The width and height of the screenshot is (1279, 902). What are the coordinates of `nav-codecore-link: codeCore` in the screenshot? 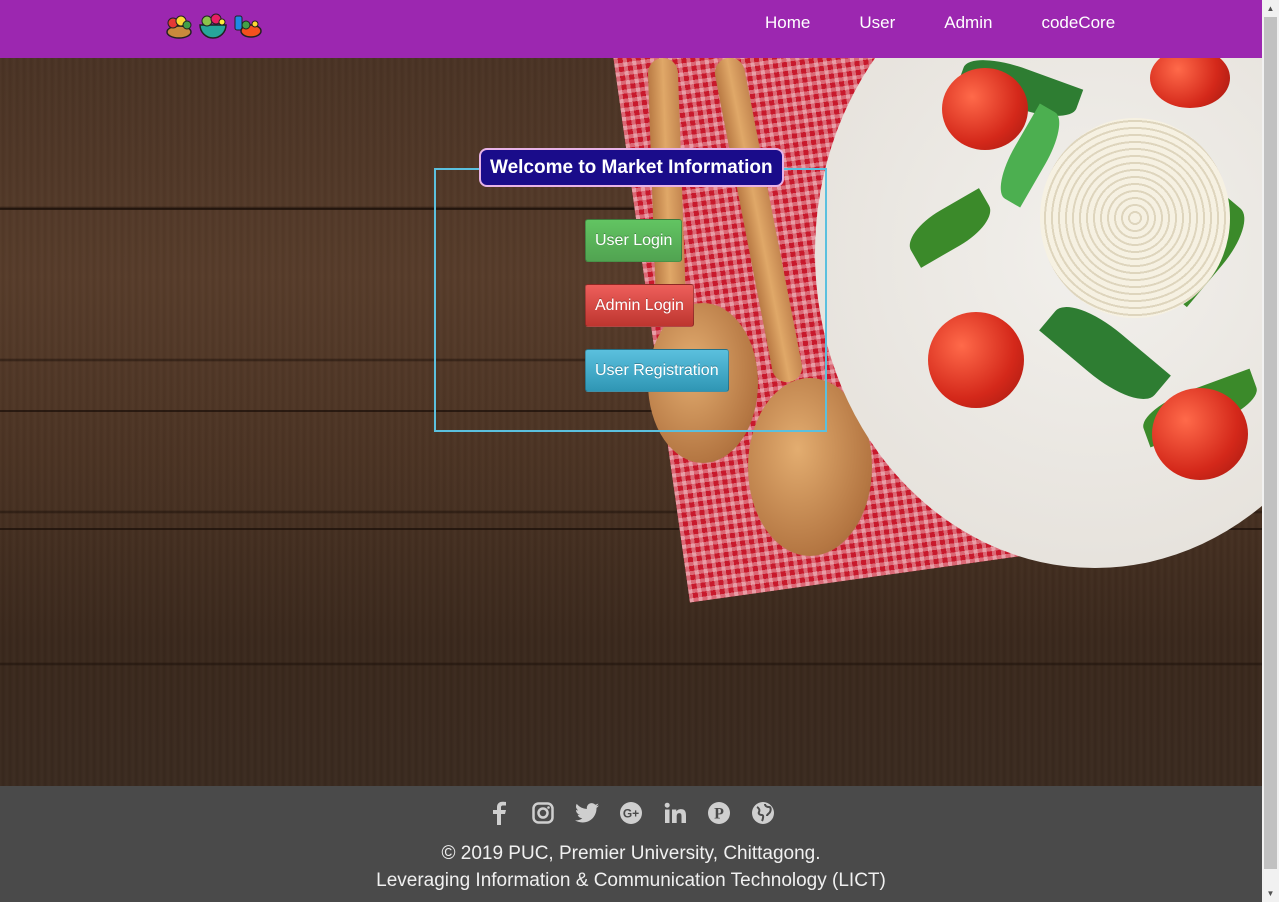 It's located at (1078, 23).